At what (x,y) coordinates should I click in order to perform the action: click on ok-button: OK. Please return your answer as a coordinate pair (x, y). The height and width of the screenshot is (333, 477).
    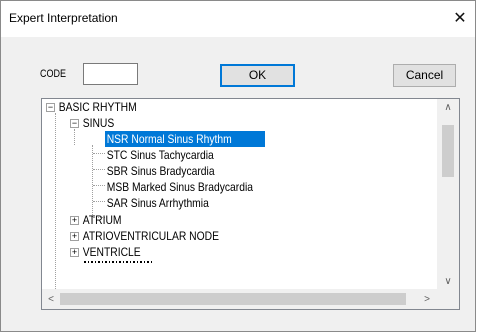
    Looking at the image, I should click on (257, 75).